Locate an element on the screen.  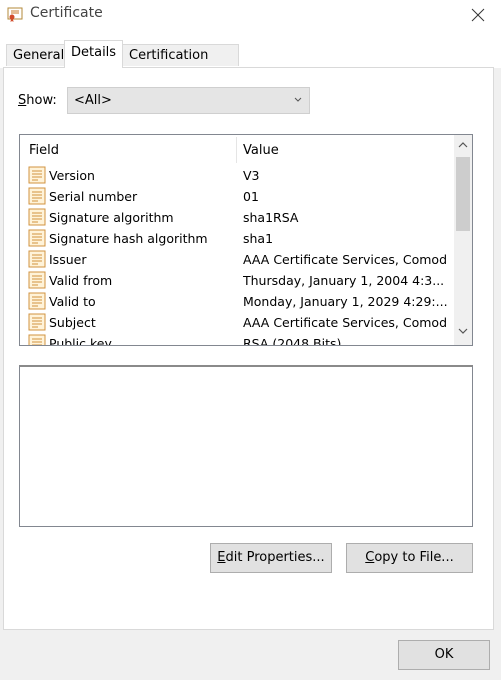
close-icon is located at coordinates (478, 15).